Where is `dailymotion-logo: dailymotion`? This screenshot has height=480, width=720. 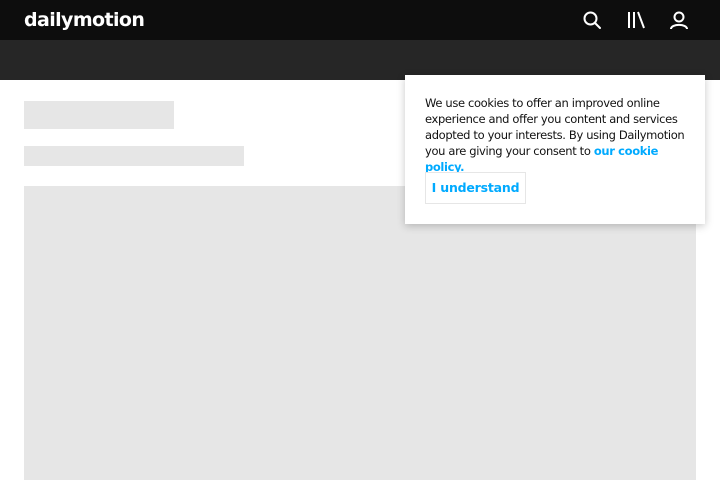
dailymotion-logo: dailymotion is located at coordinates (84, 20).